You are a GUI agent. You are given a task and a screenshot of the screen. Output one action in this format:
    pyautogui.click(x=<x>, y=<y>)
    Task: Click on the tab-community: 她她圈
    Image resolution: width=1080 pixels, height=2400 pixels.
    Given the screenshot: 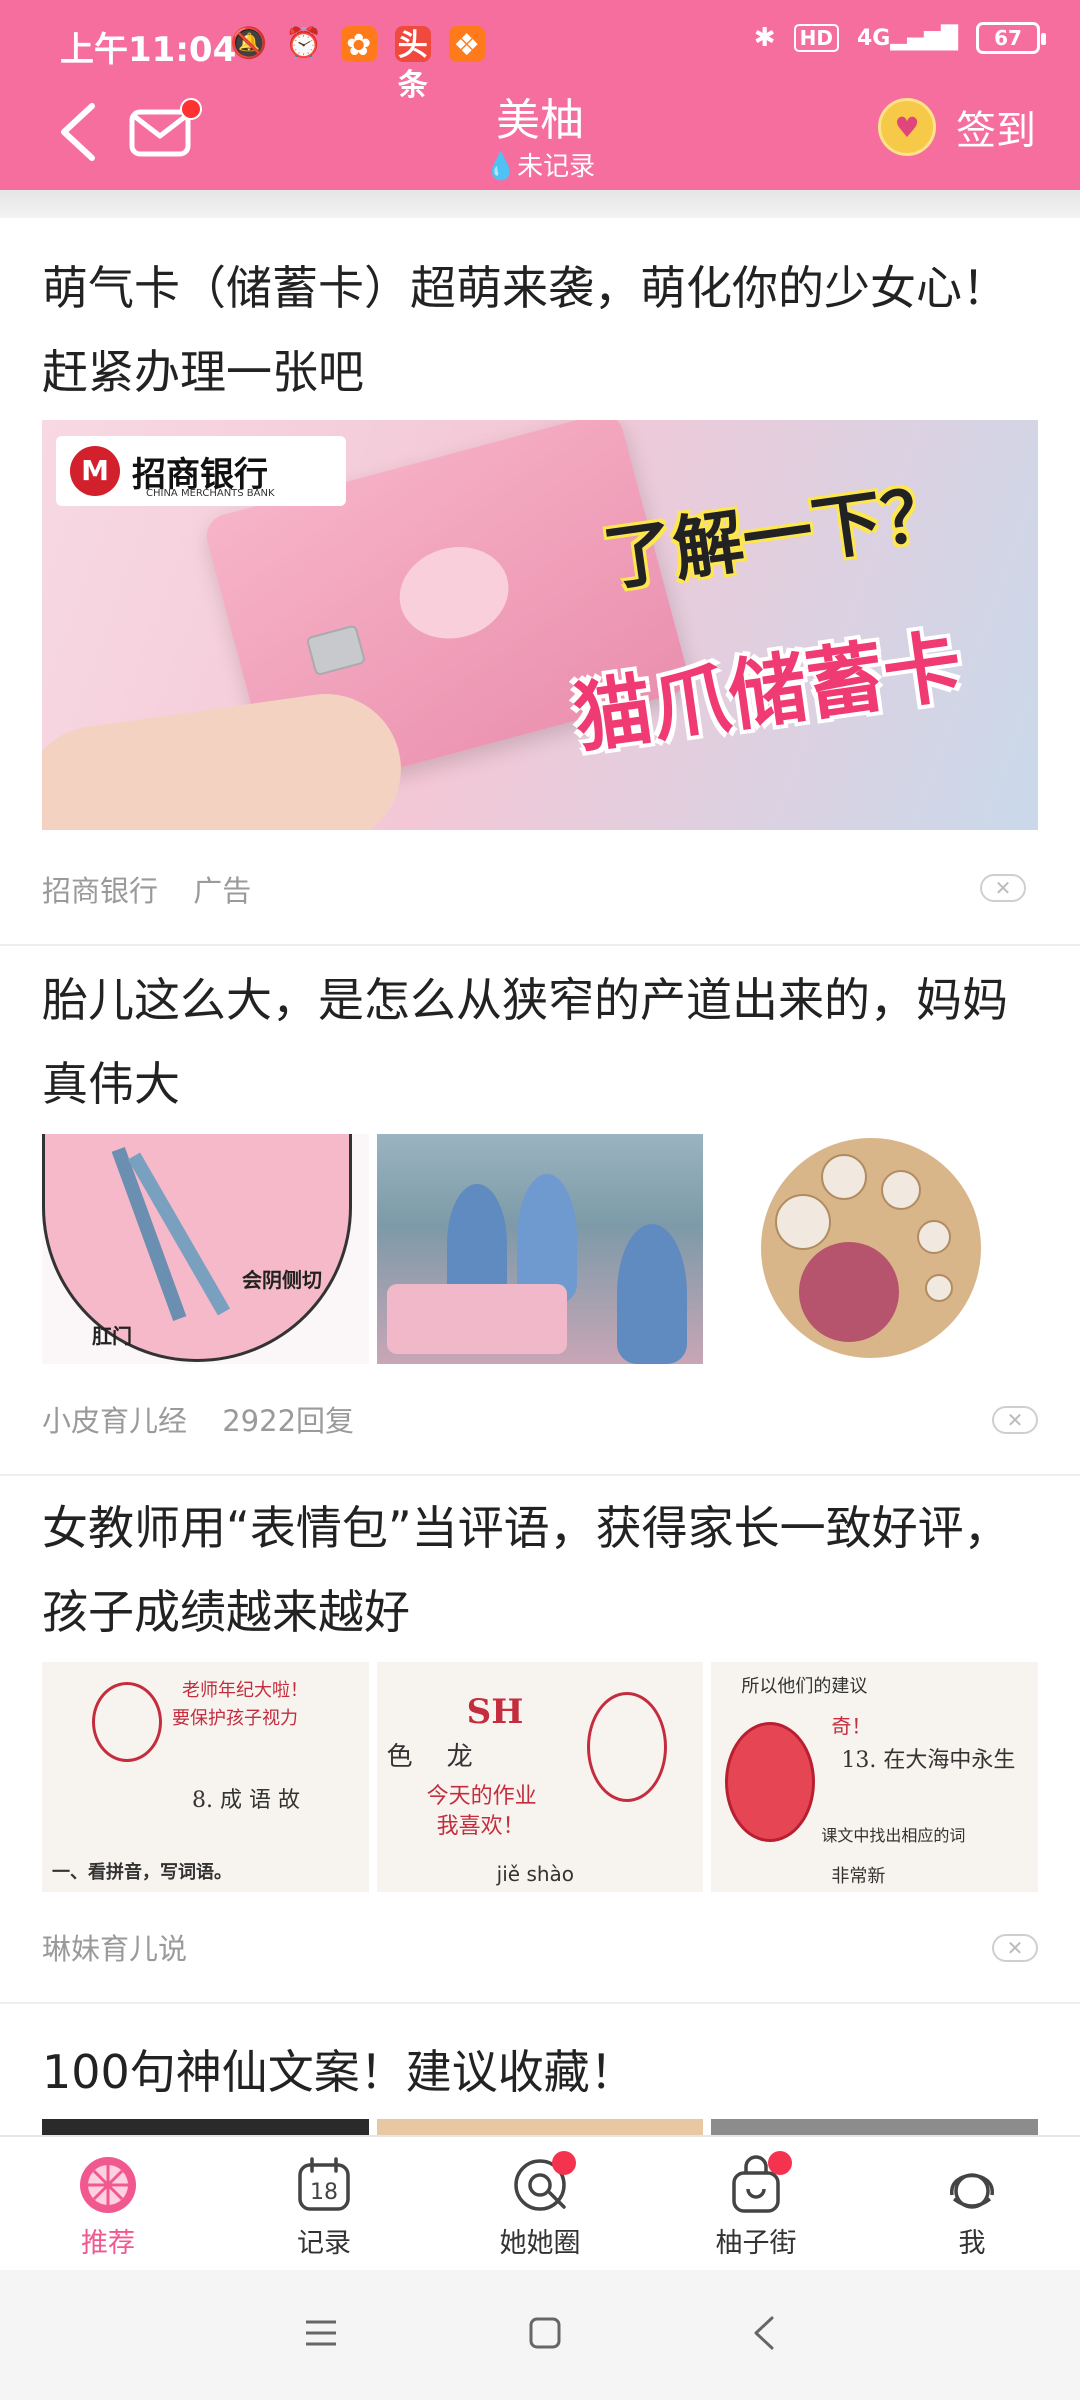 What is the action you would take?
    pyautogui.click(x=540, y=2203)
    